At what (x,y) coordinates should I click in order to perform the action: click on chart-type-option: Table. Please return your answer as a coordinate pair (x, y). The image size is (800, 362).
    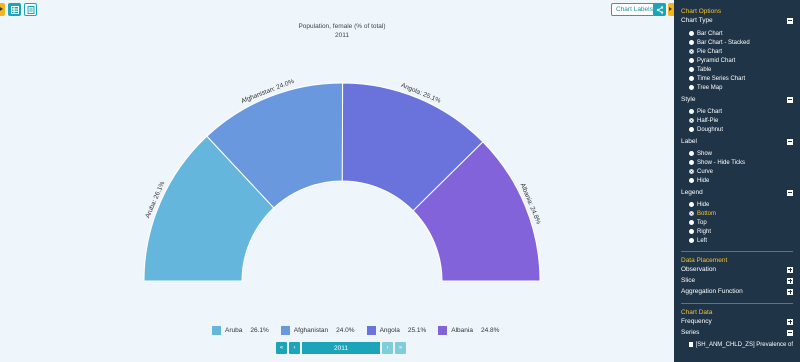
    Looking at the image, I should click on (737, 69).